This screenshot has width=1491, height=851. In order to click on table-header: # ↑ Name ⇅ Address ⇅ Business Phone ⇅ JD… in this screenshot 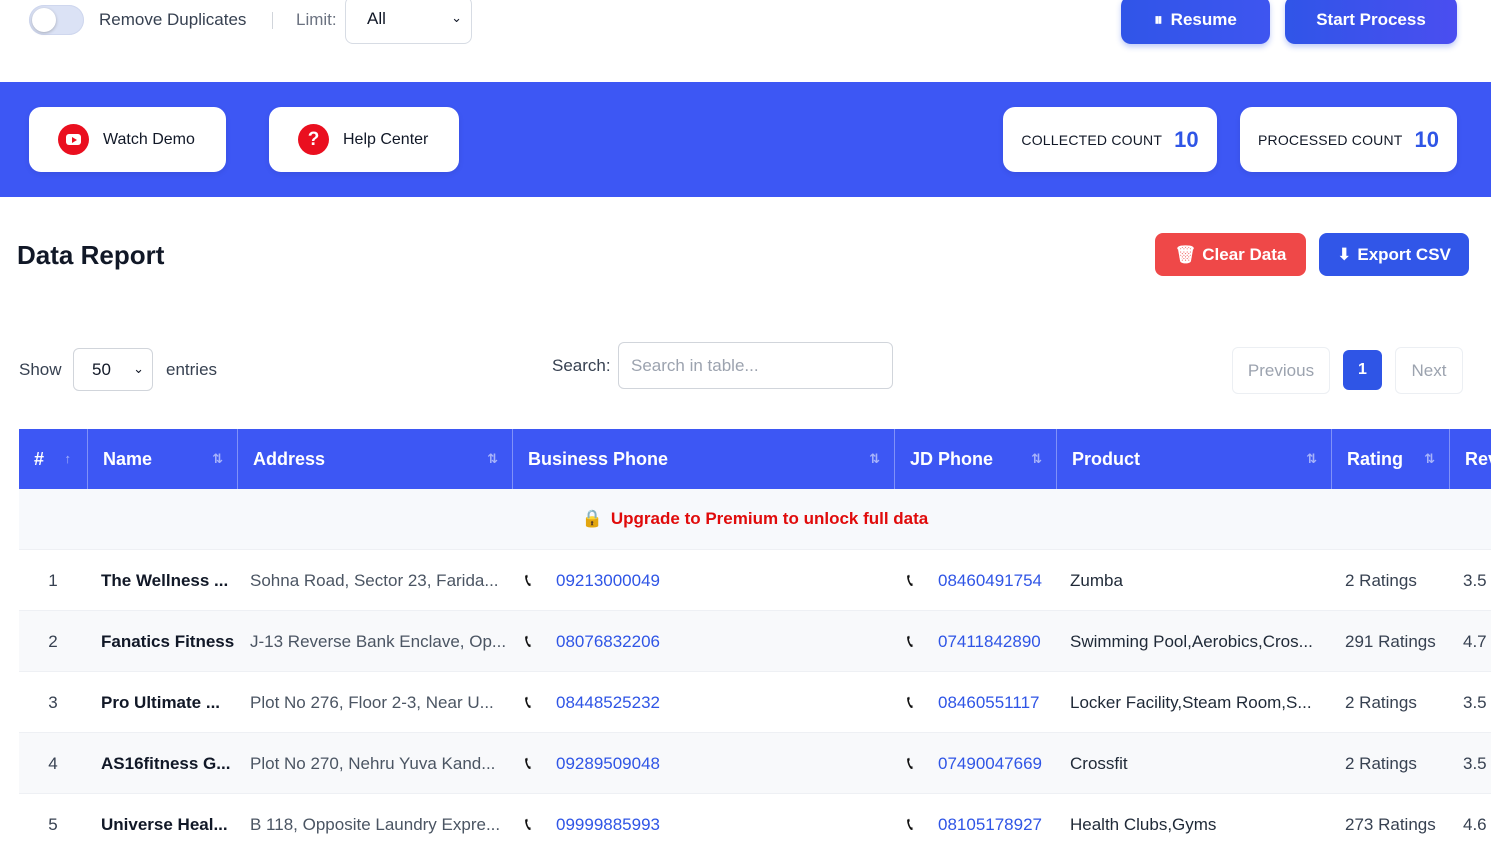, I will do `click(755, 459)`.